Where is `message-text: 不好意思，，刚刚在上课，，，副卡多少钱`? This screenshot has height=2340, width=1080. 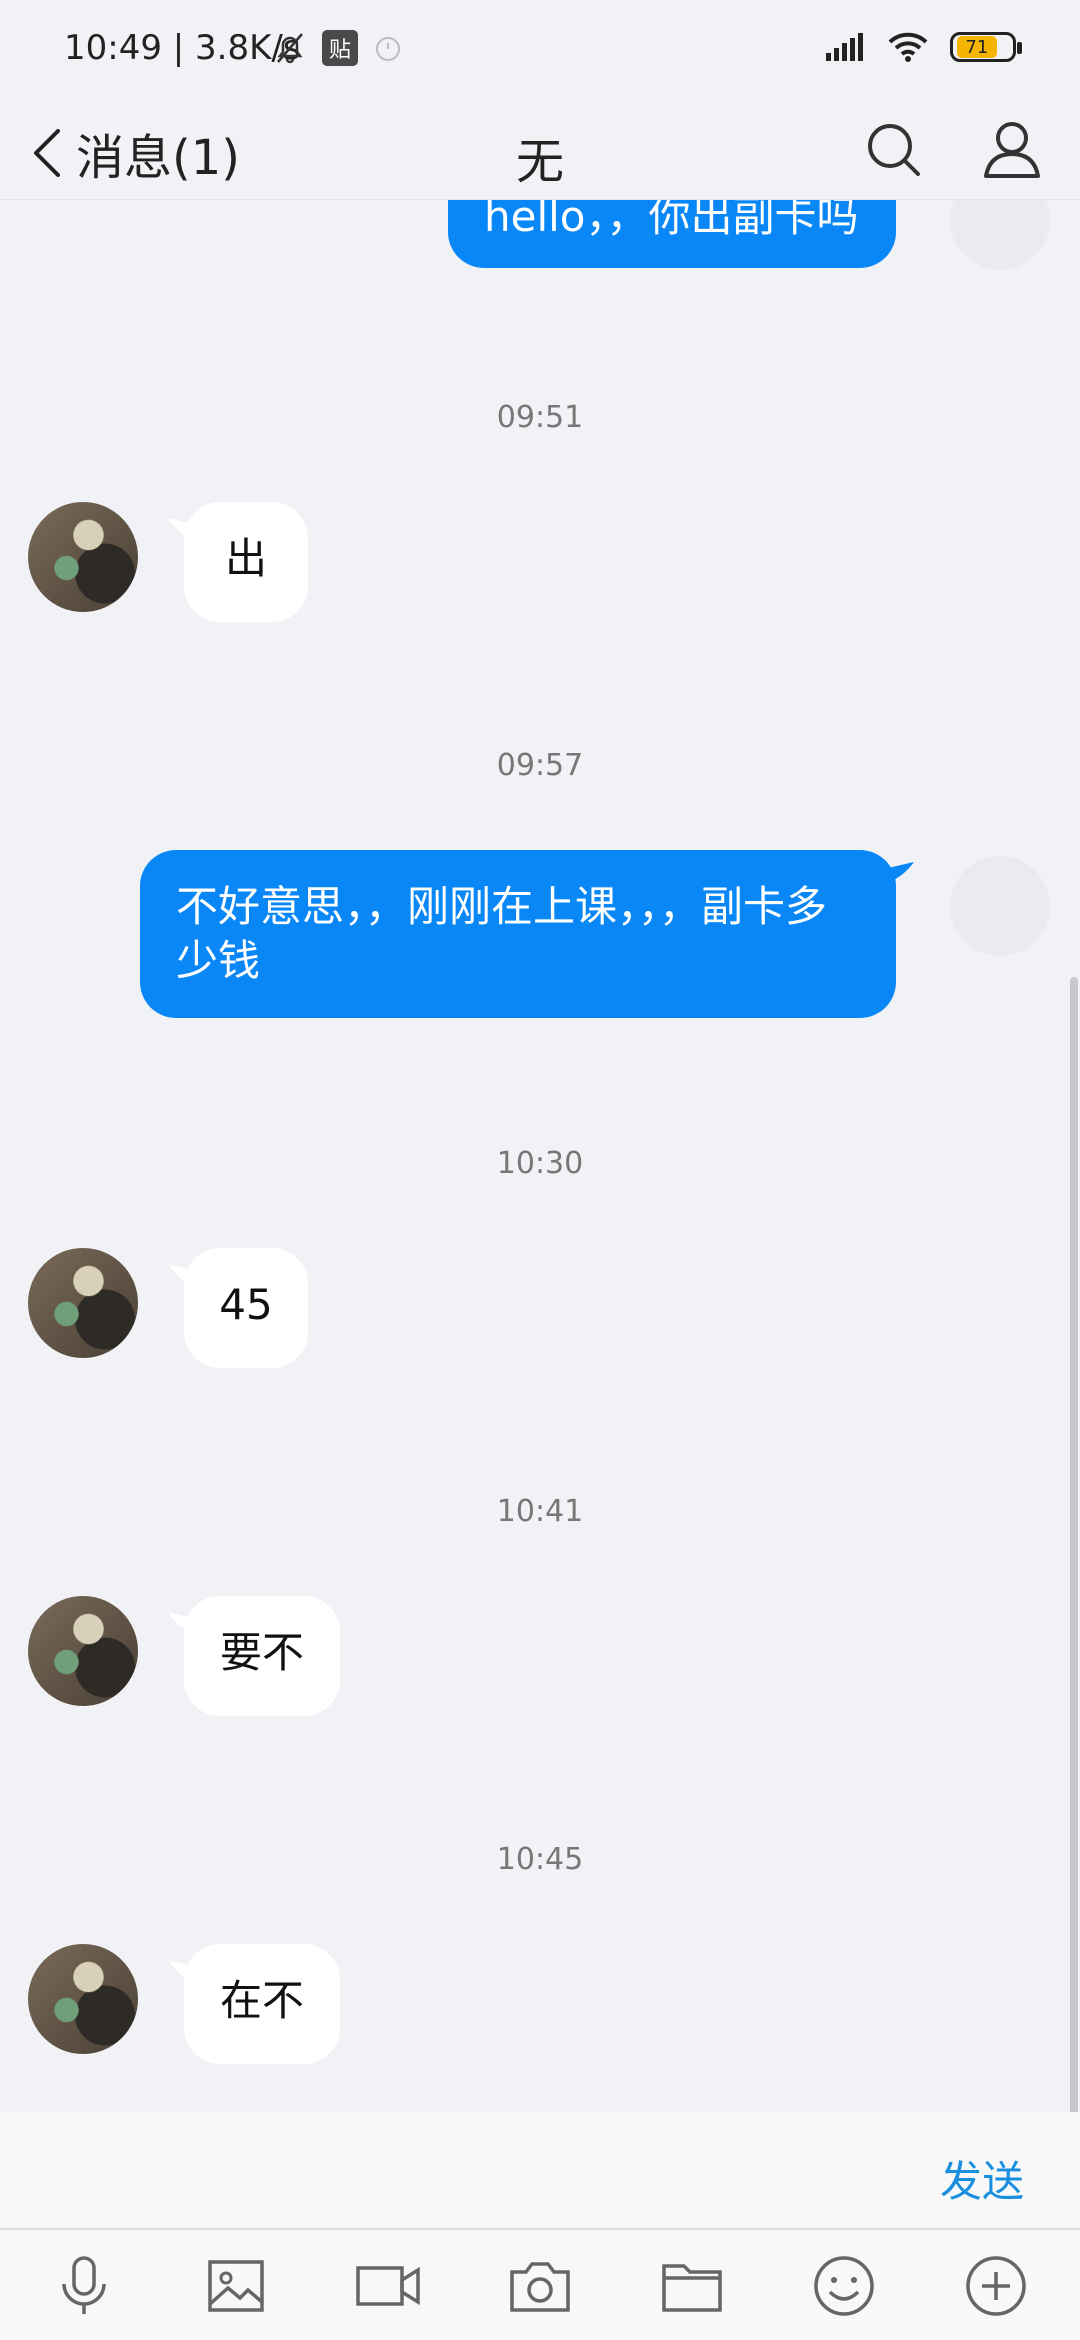 message-text: 不好意思，，刚刚在上课，，，副卡多少钱 is located at coordinates (502, 933).